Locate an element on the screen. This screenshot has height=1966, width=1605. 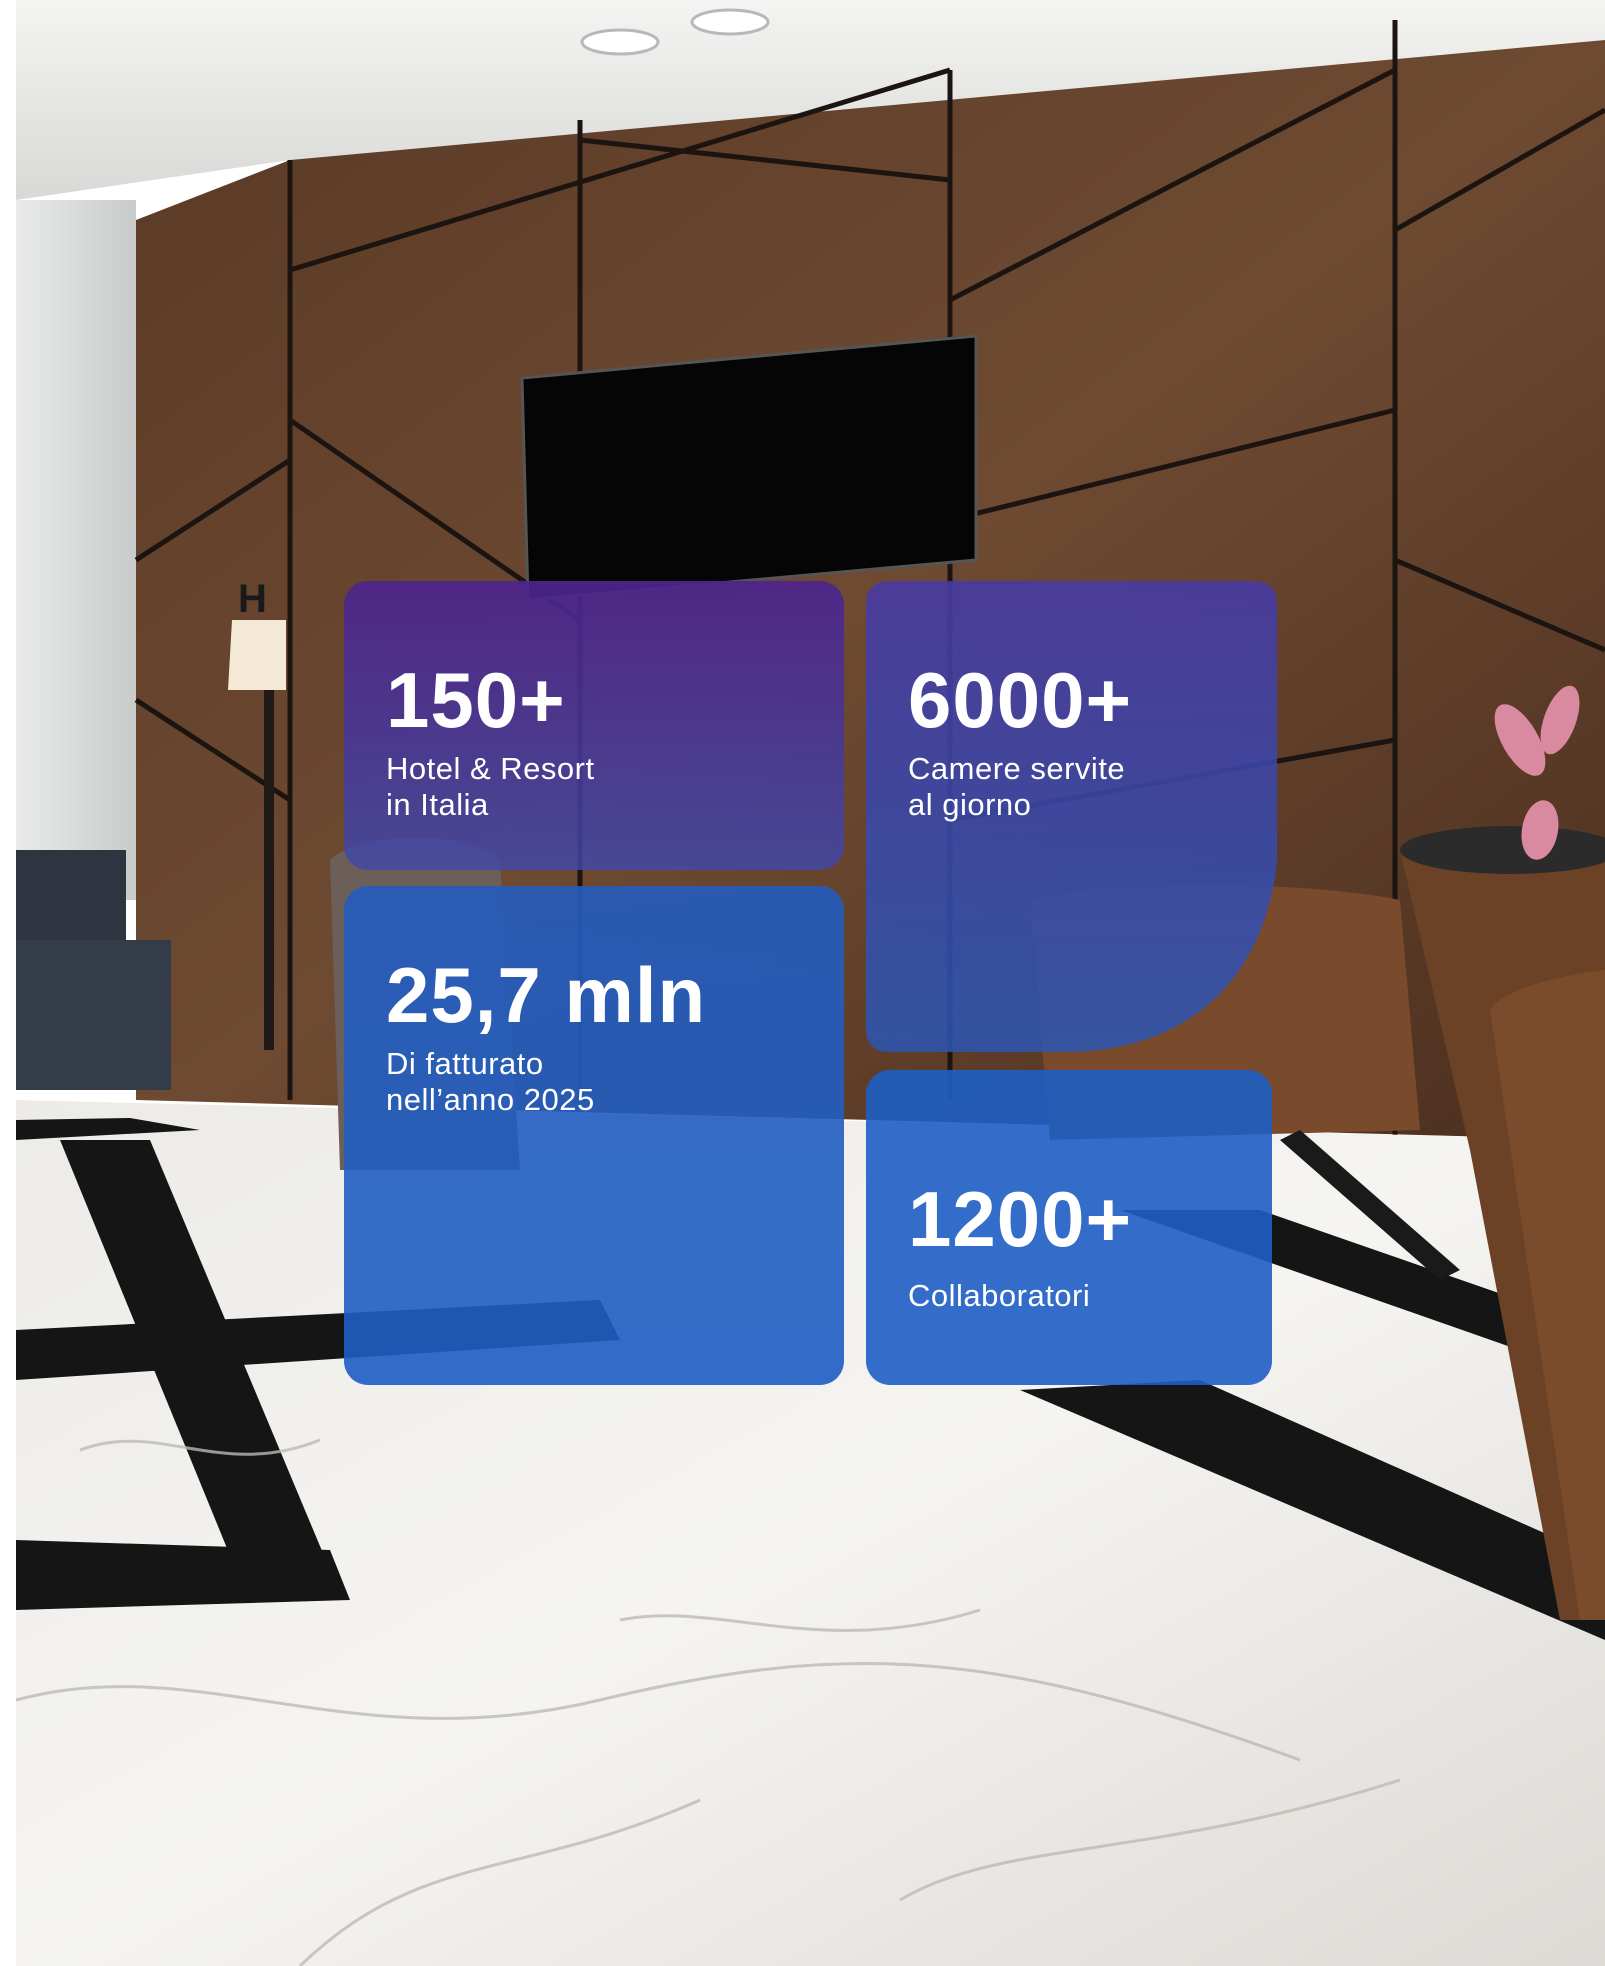
stat-card-staff: 1200+ Collaboratori is located at coordinates (1069, 1227).